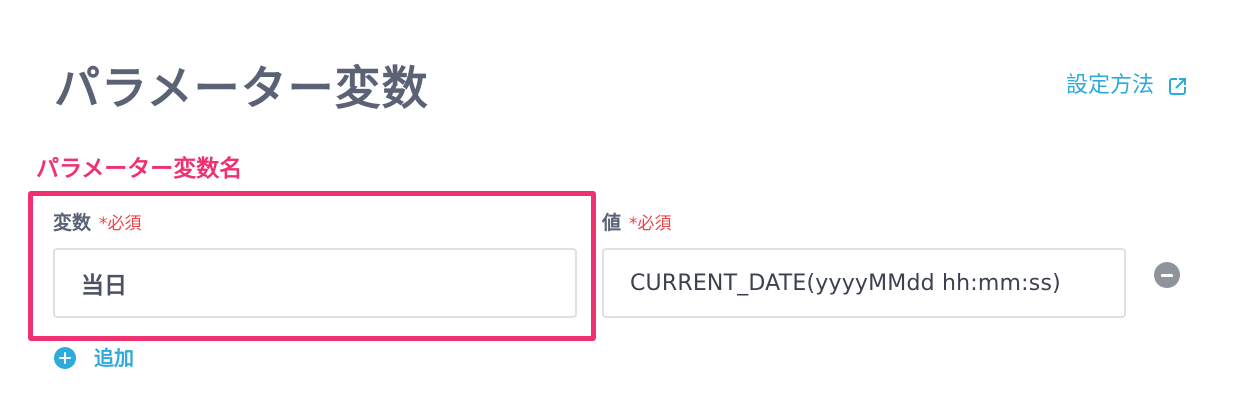 The image size is (1254, 414). What do you see at coordinates (120, 224) in the screenshot?
I see `key-required-marker: *必須` at bounding box center [120, 224].